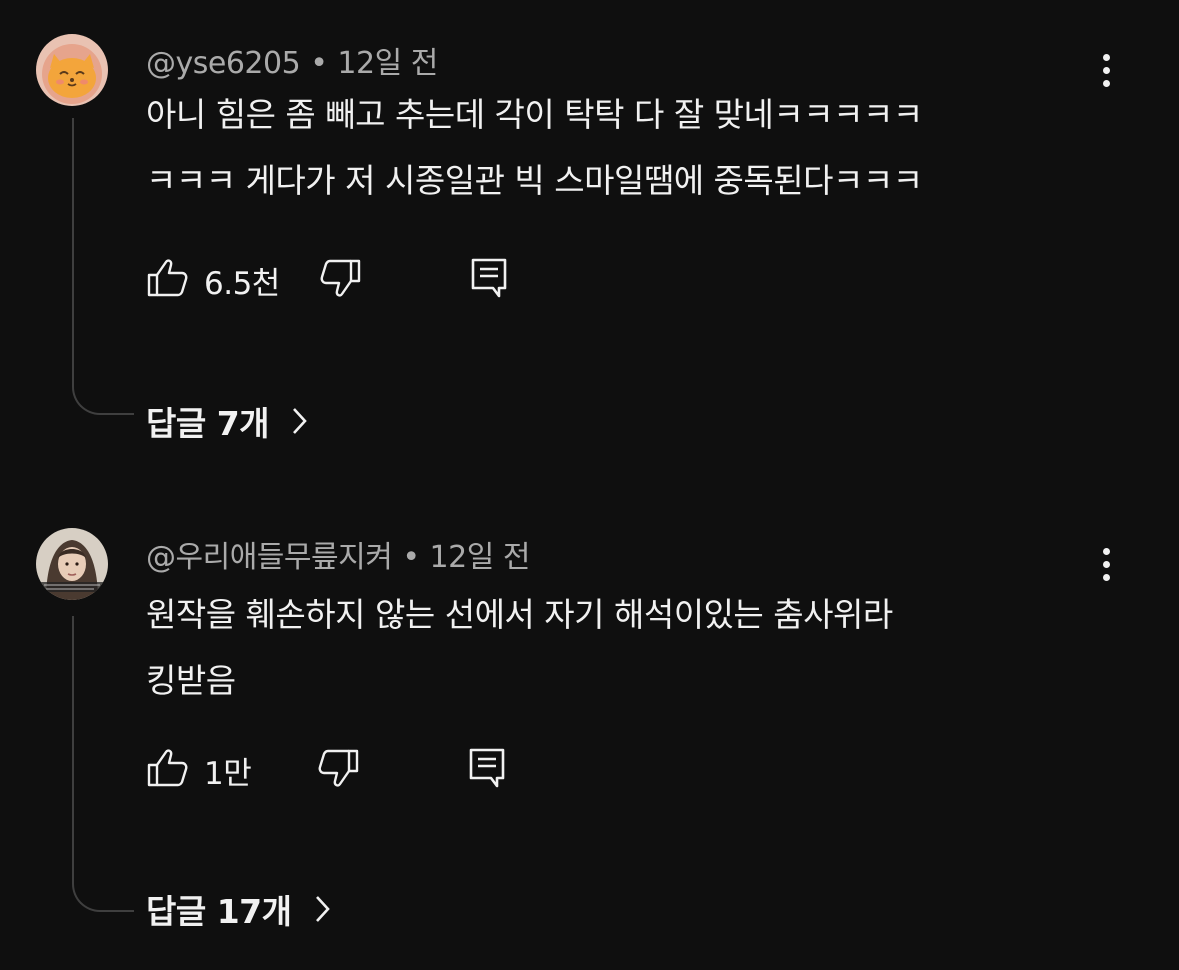  I want to click on comment-author: @yse6205, so click(223, 63).